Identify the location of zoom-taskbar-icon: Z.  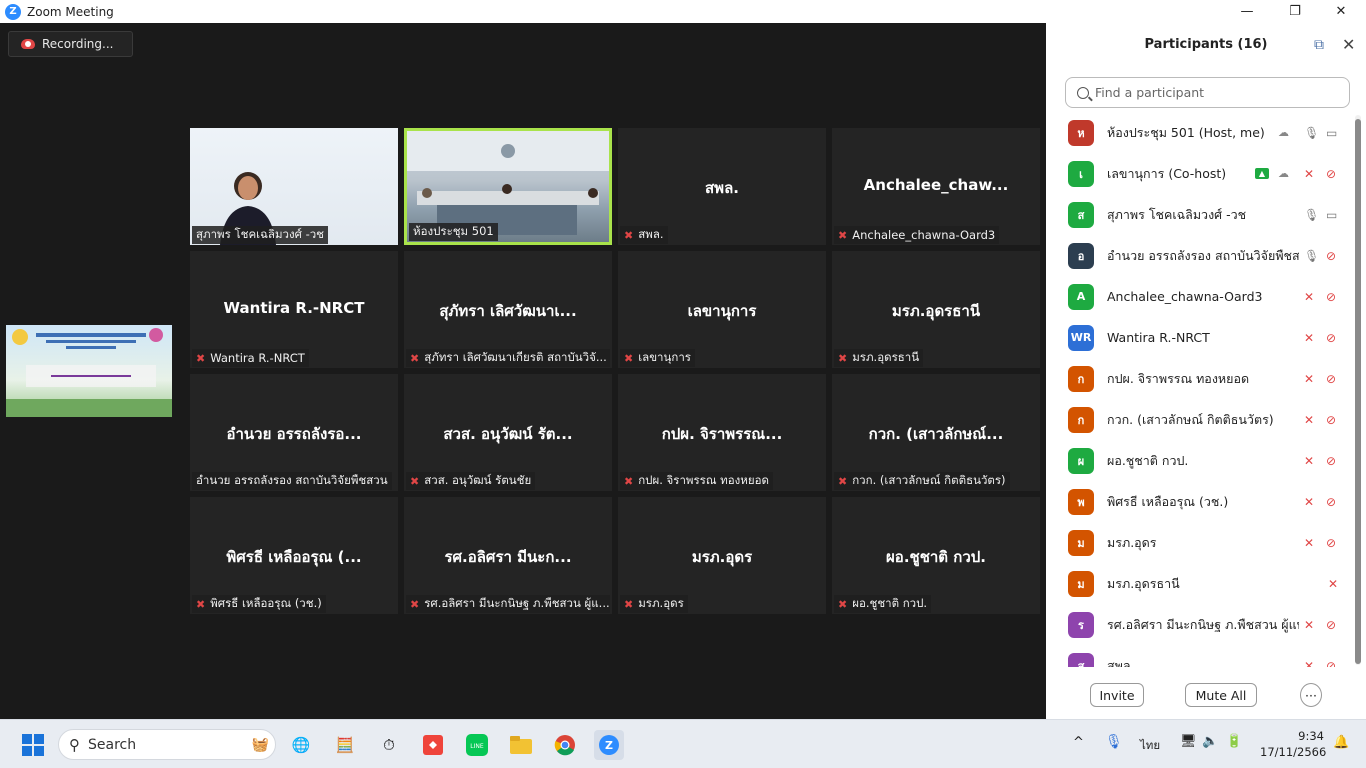
(609, 745).